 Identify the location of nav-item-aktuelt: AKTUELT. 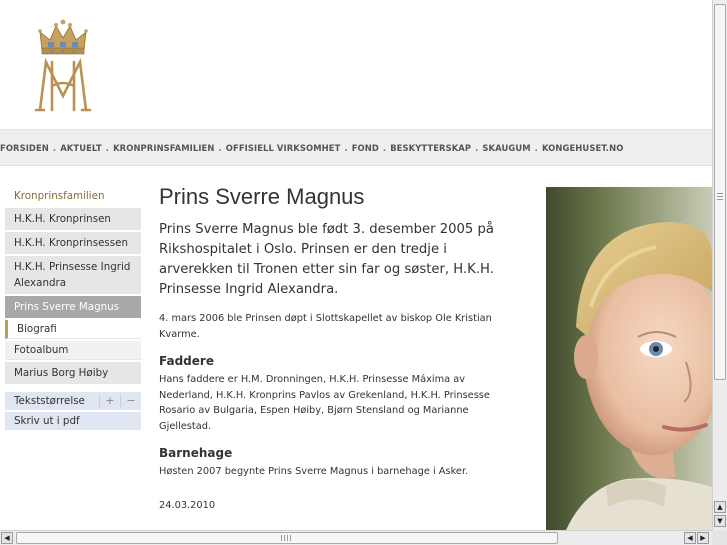
(81, 148).